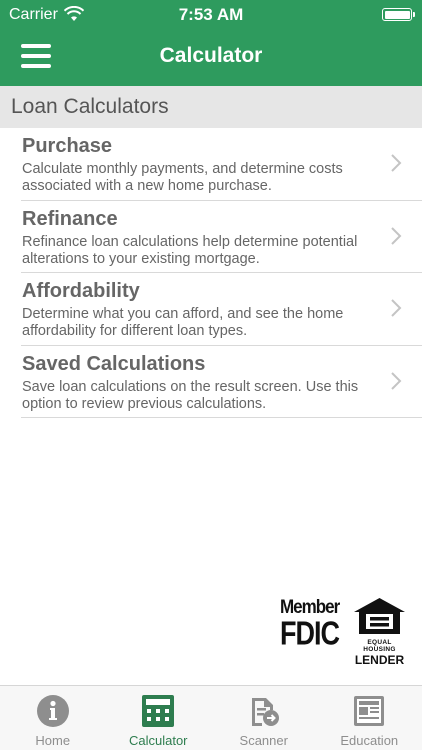  I want to click on list-item-title: Purchase, so click(67, 146).